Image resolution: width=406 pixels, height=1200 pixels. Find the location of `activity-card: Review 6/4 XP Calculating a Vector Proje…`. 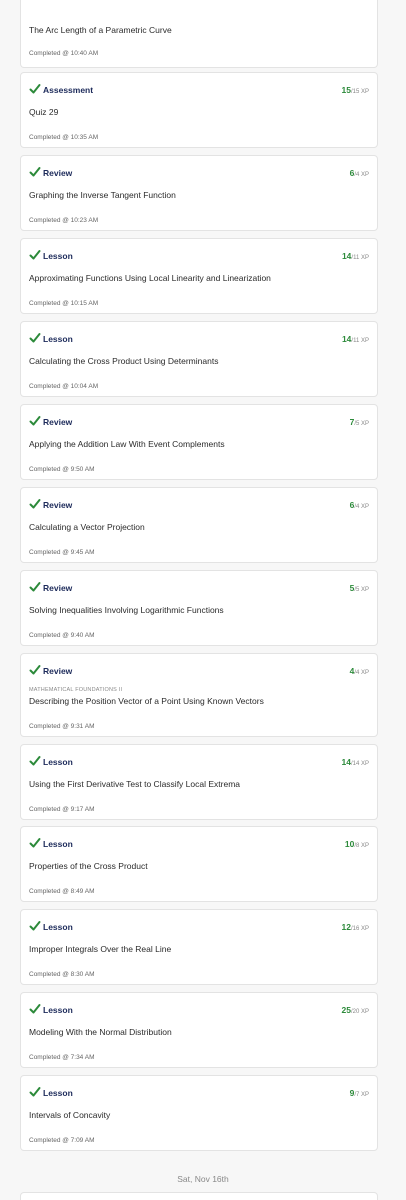

activity-card: Review 6/4 XP Calculating a Vector Proje… is located at coordinates (199, 525).